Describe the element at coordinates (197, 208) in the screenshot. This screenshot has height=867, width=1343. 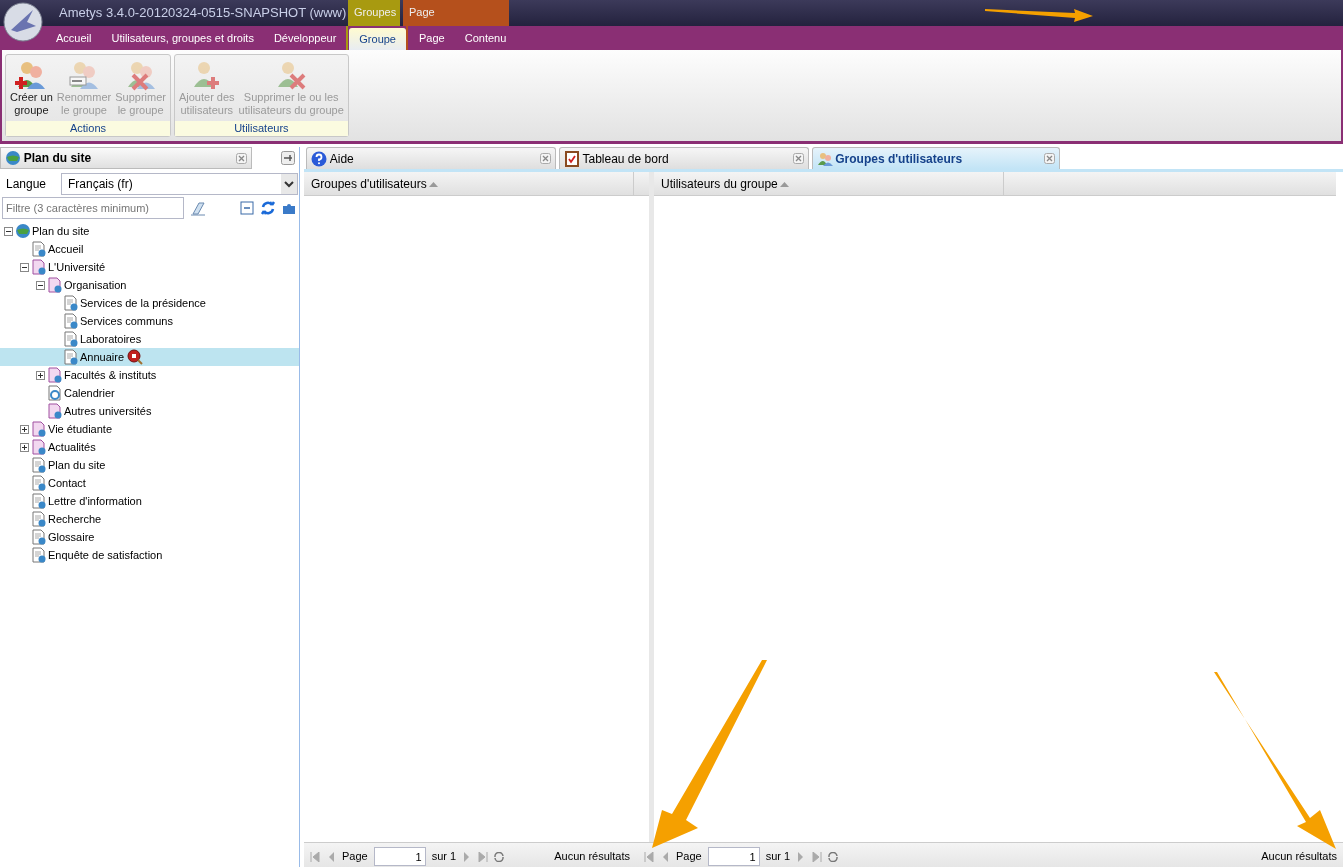
I see `eraser-icon` at that location.